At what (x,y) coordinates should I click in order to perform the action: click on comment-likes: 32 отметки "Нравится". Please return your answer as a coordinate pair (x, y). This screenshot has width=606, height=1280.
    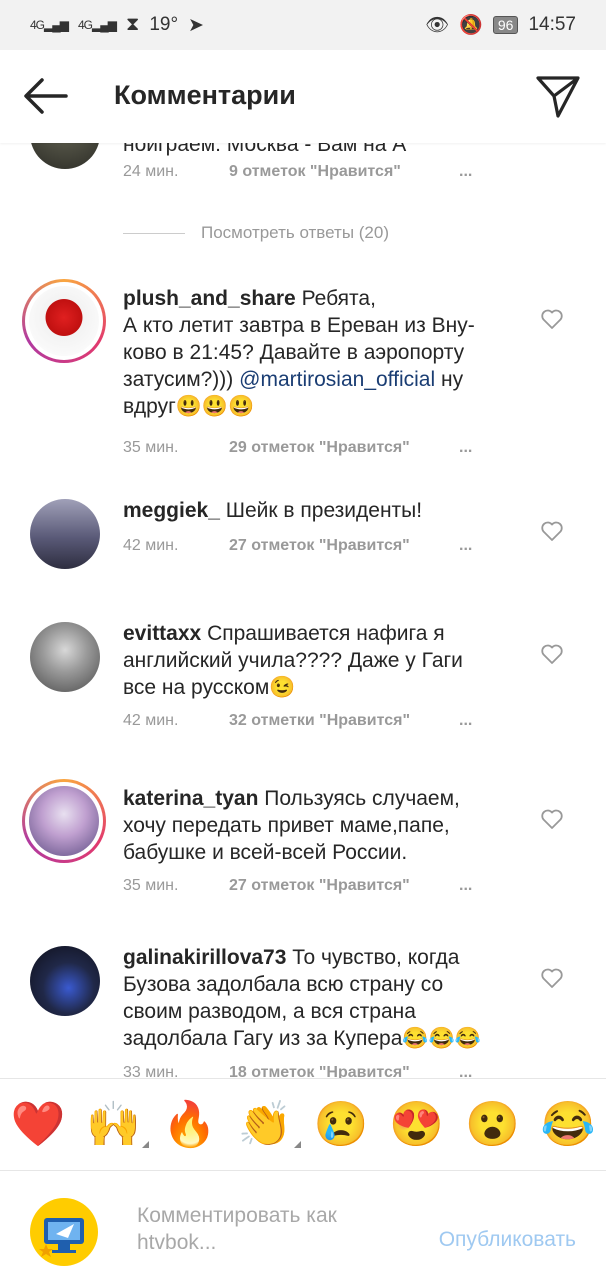
    Looking at the image, I should click on (344, 721).